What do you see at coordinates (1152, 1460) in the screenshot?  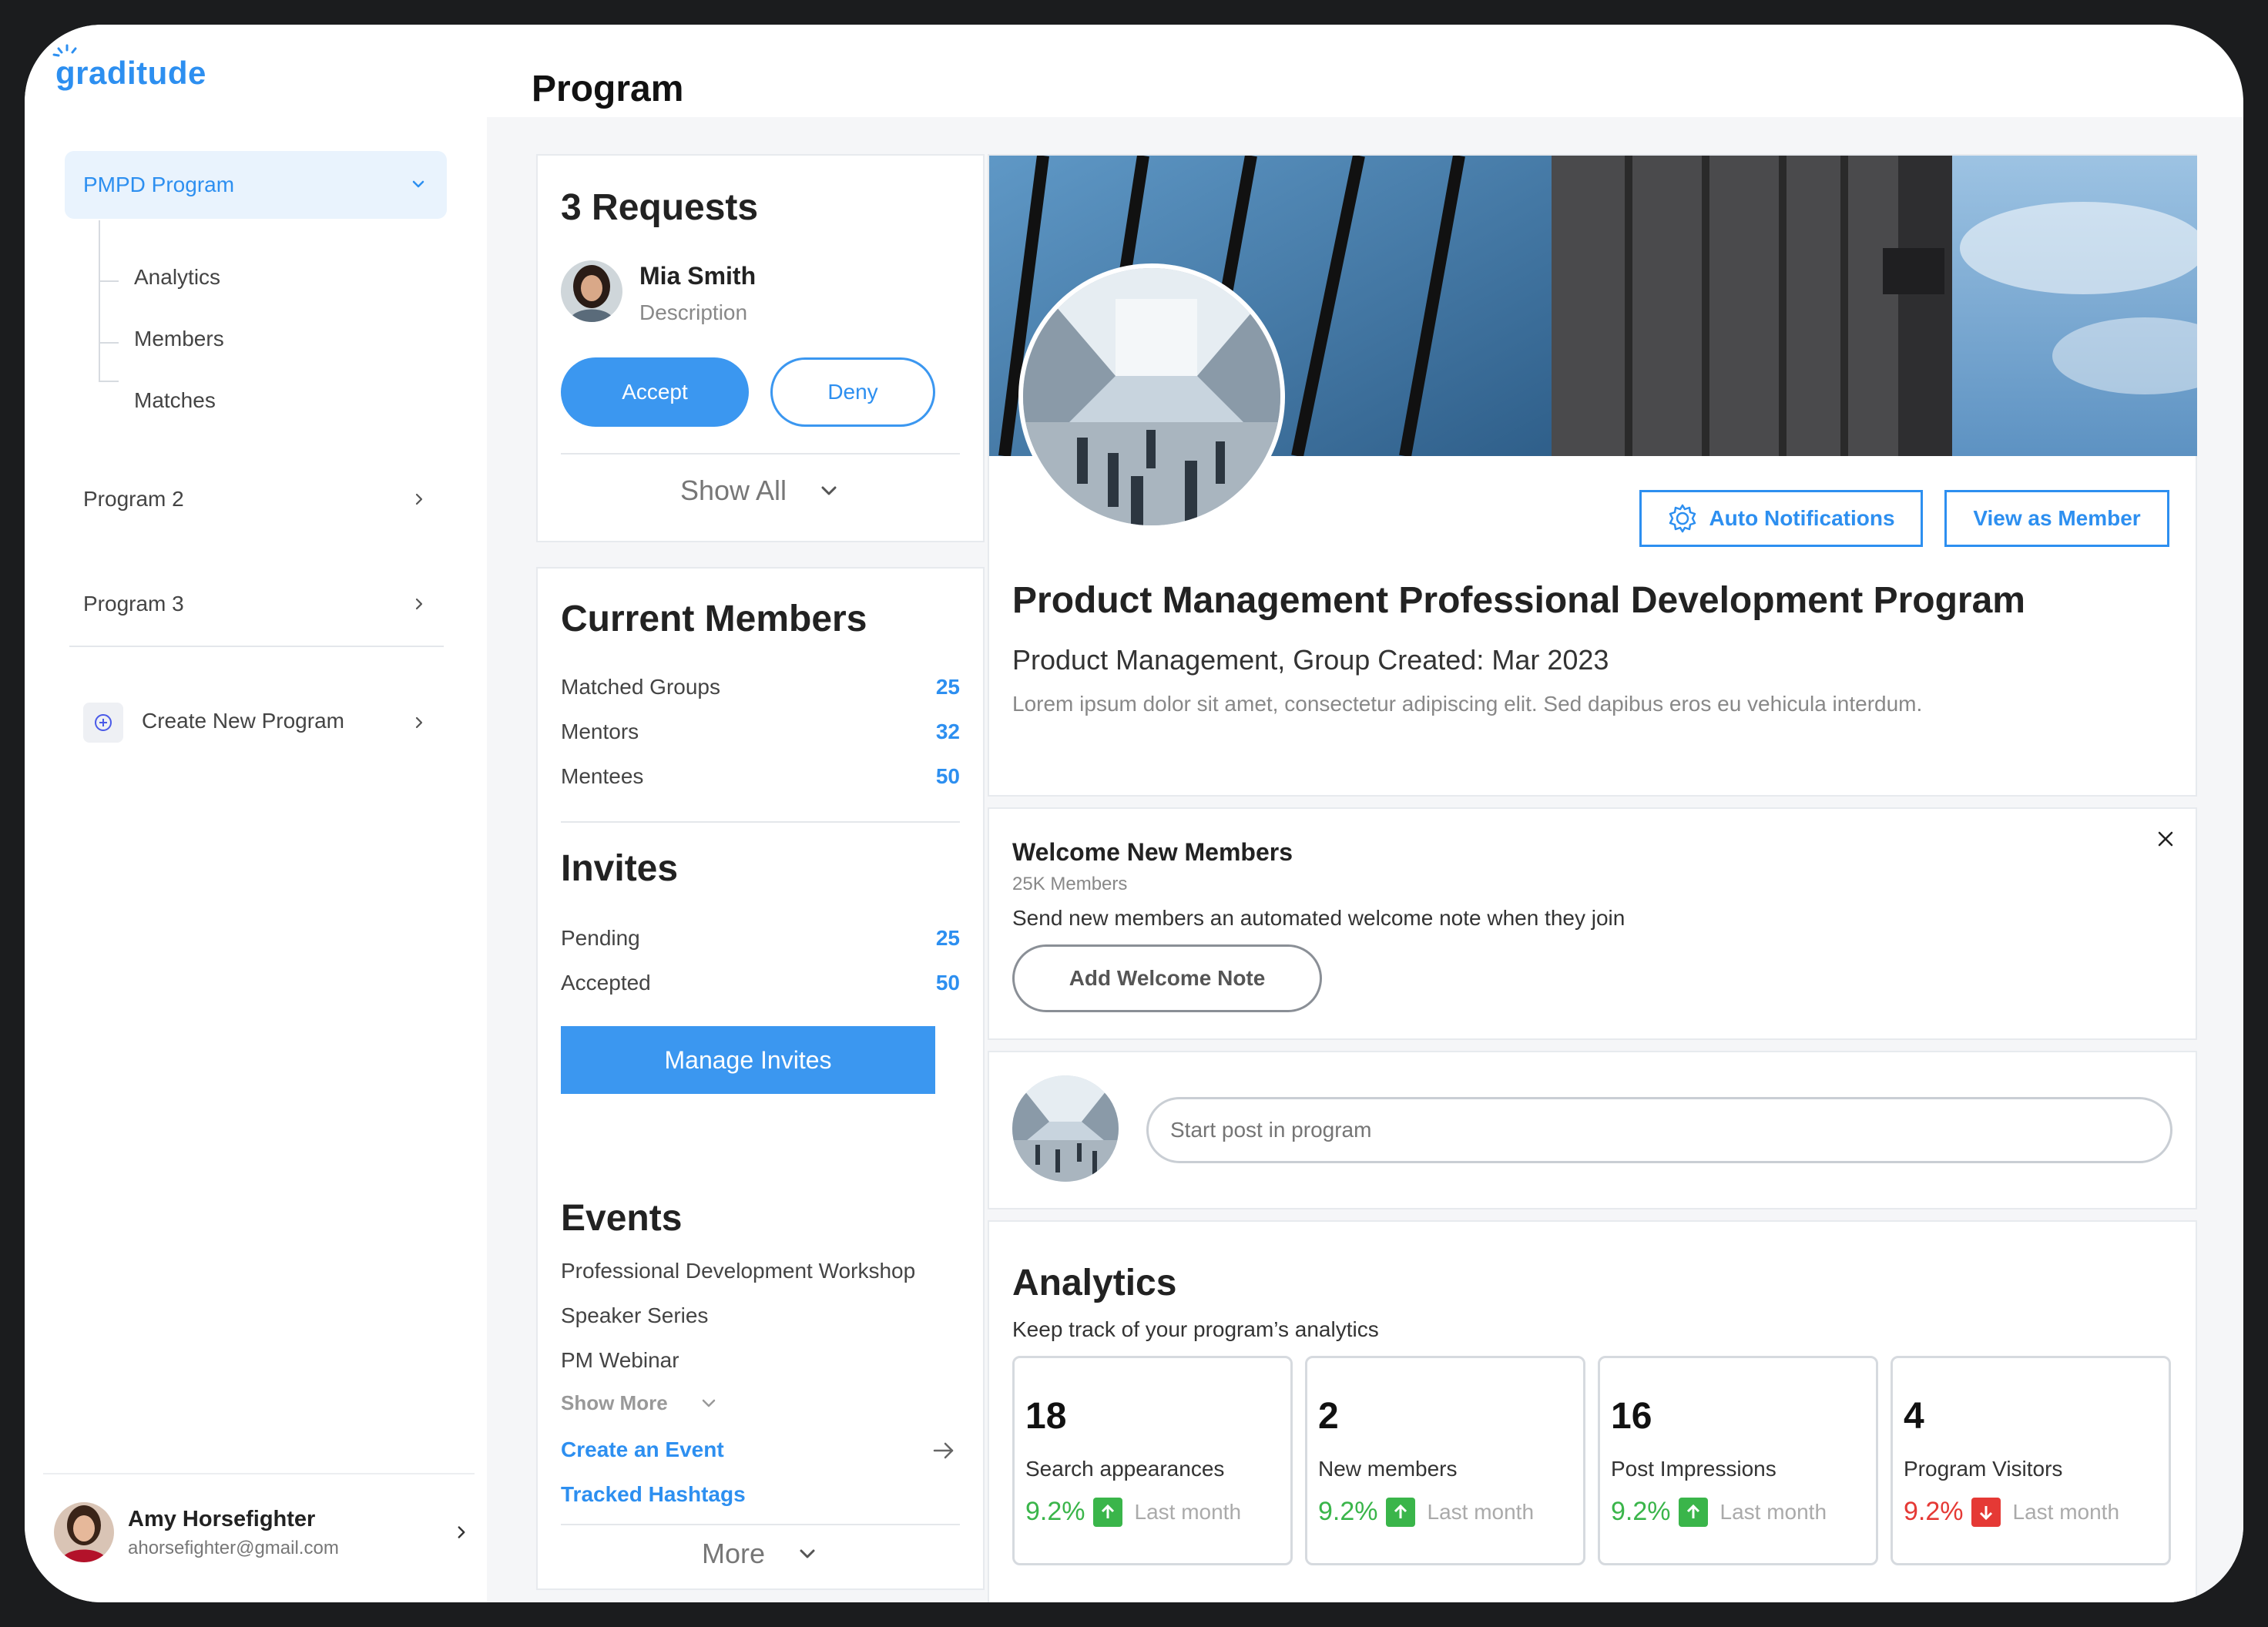 I see `metric-card: 18 Search appearances 9.2% Last month` at bounding box center [1152, 1460].